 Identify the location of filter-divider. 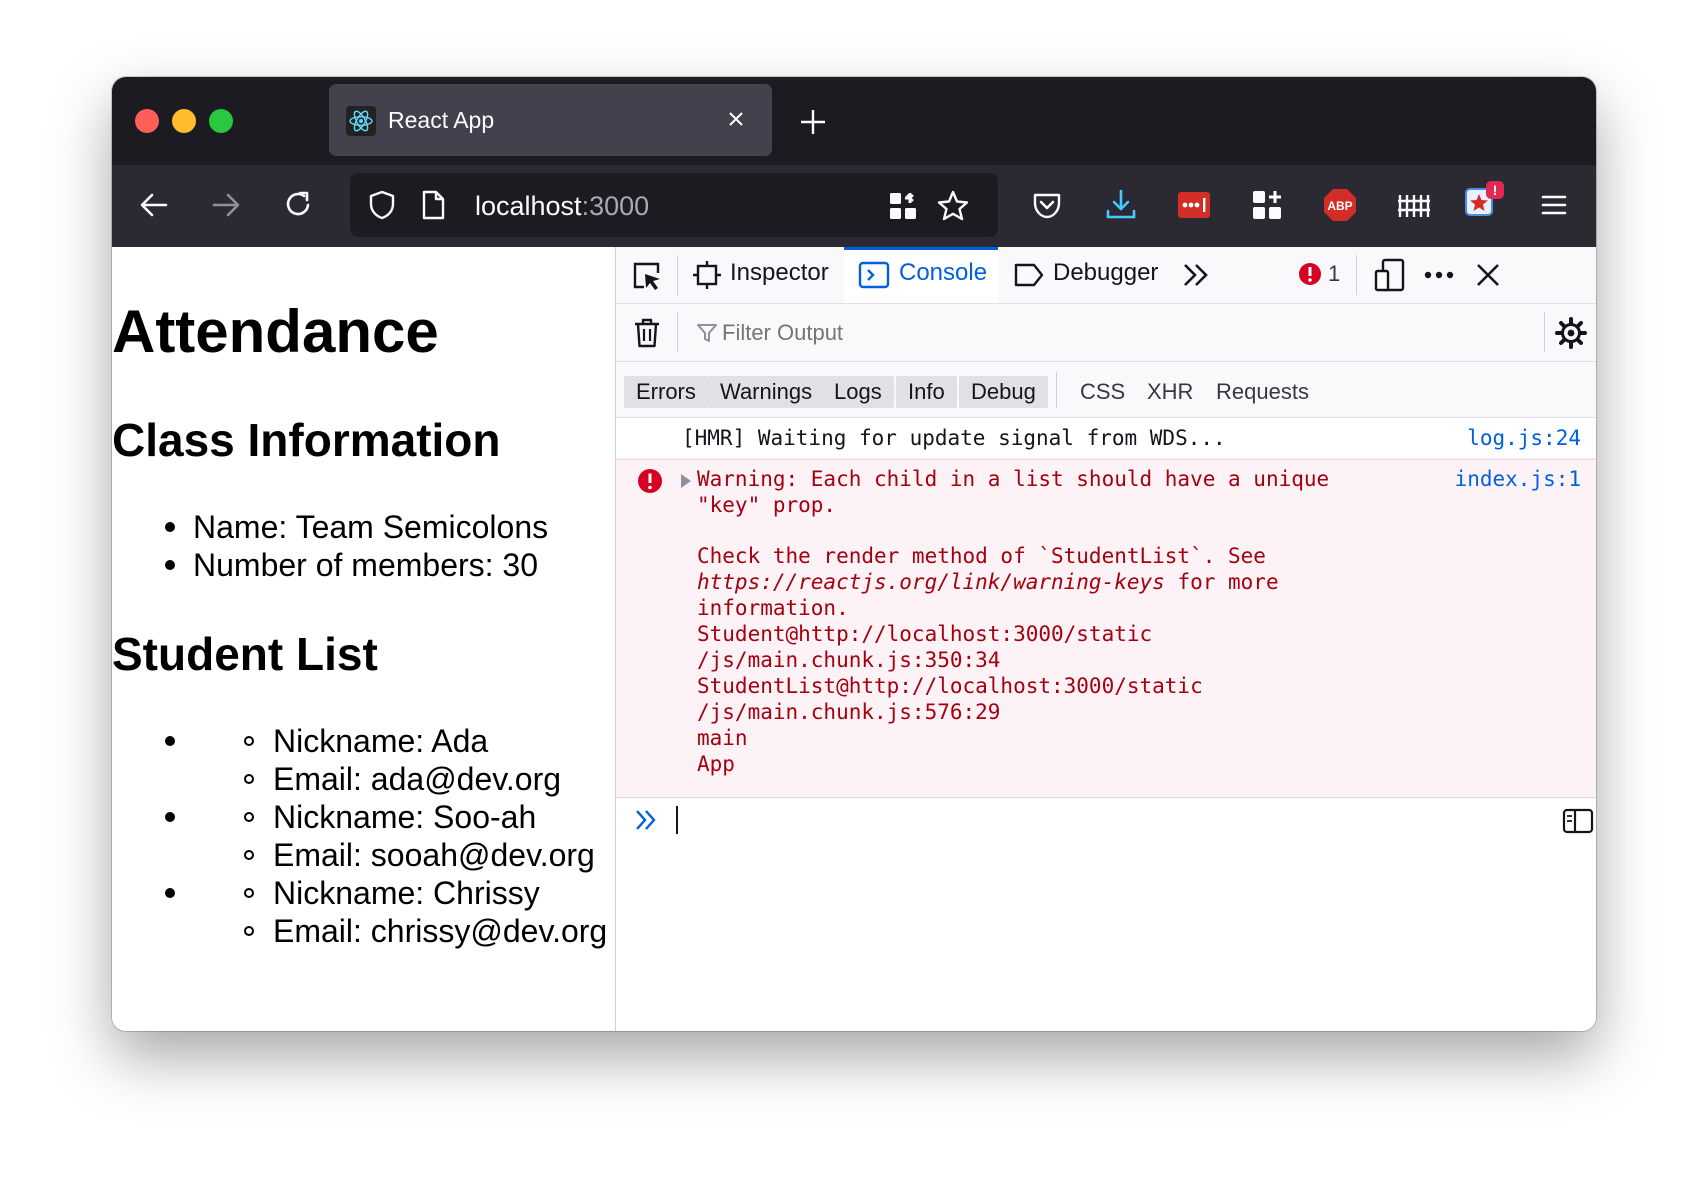
(1056, 390).